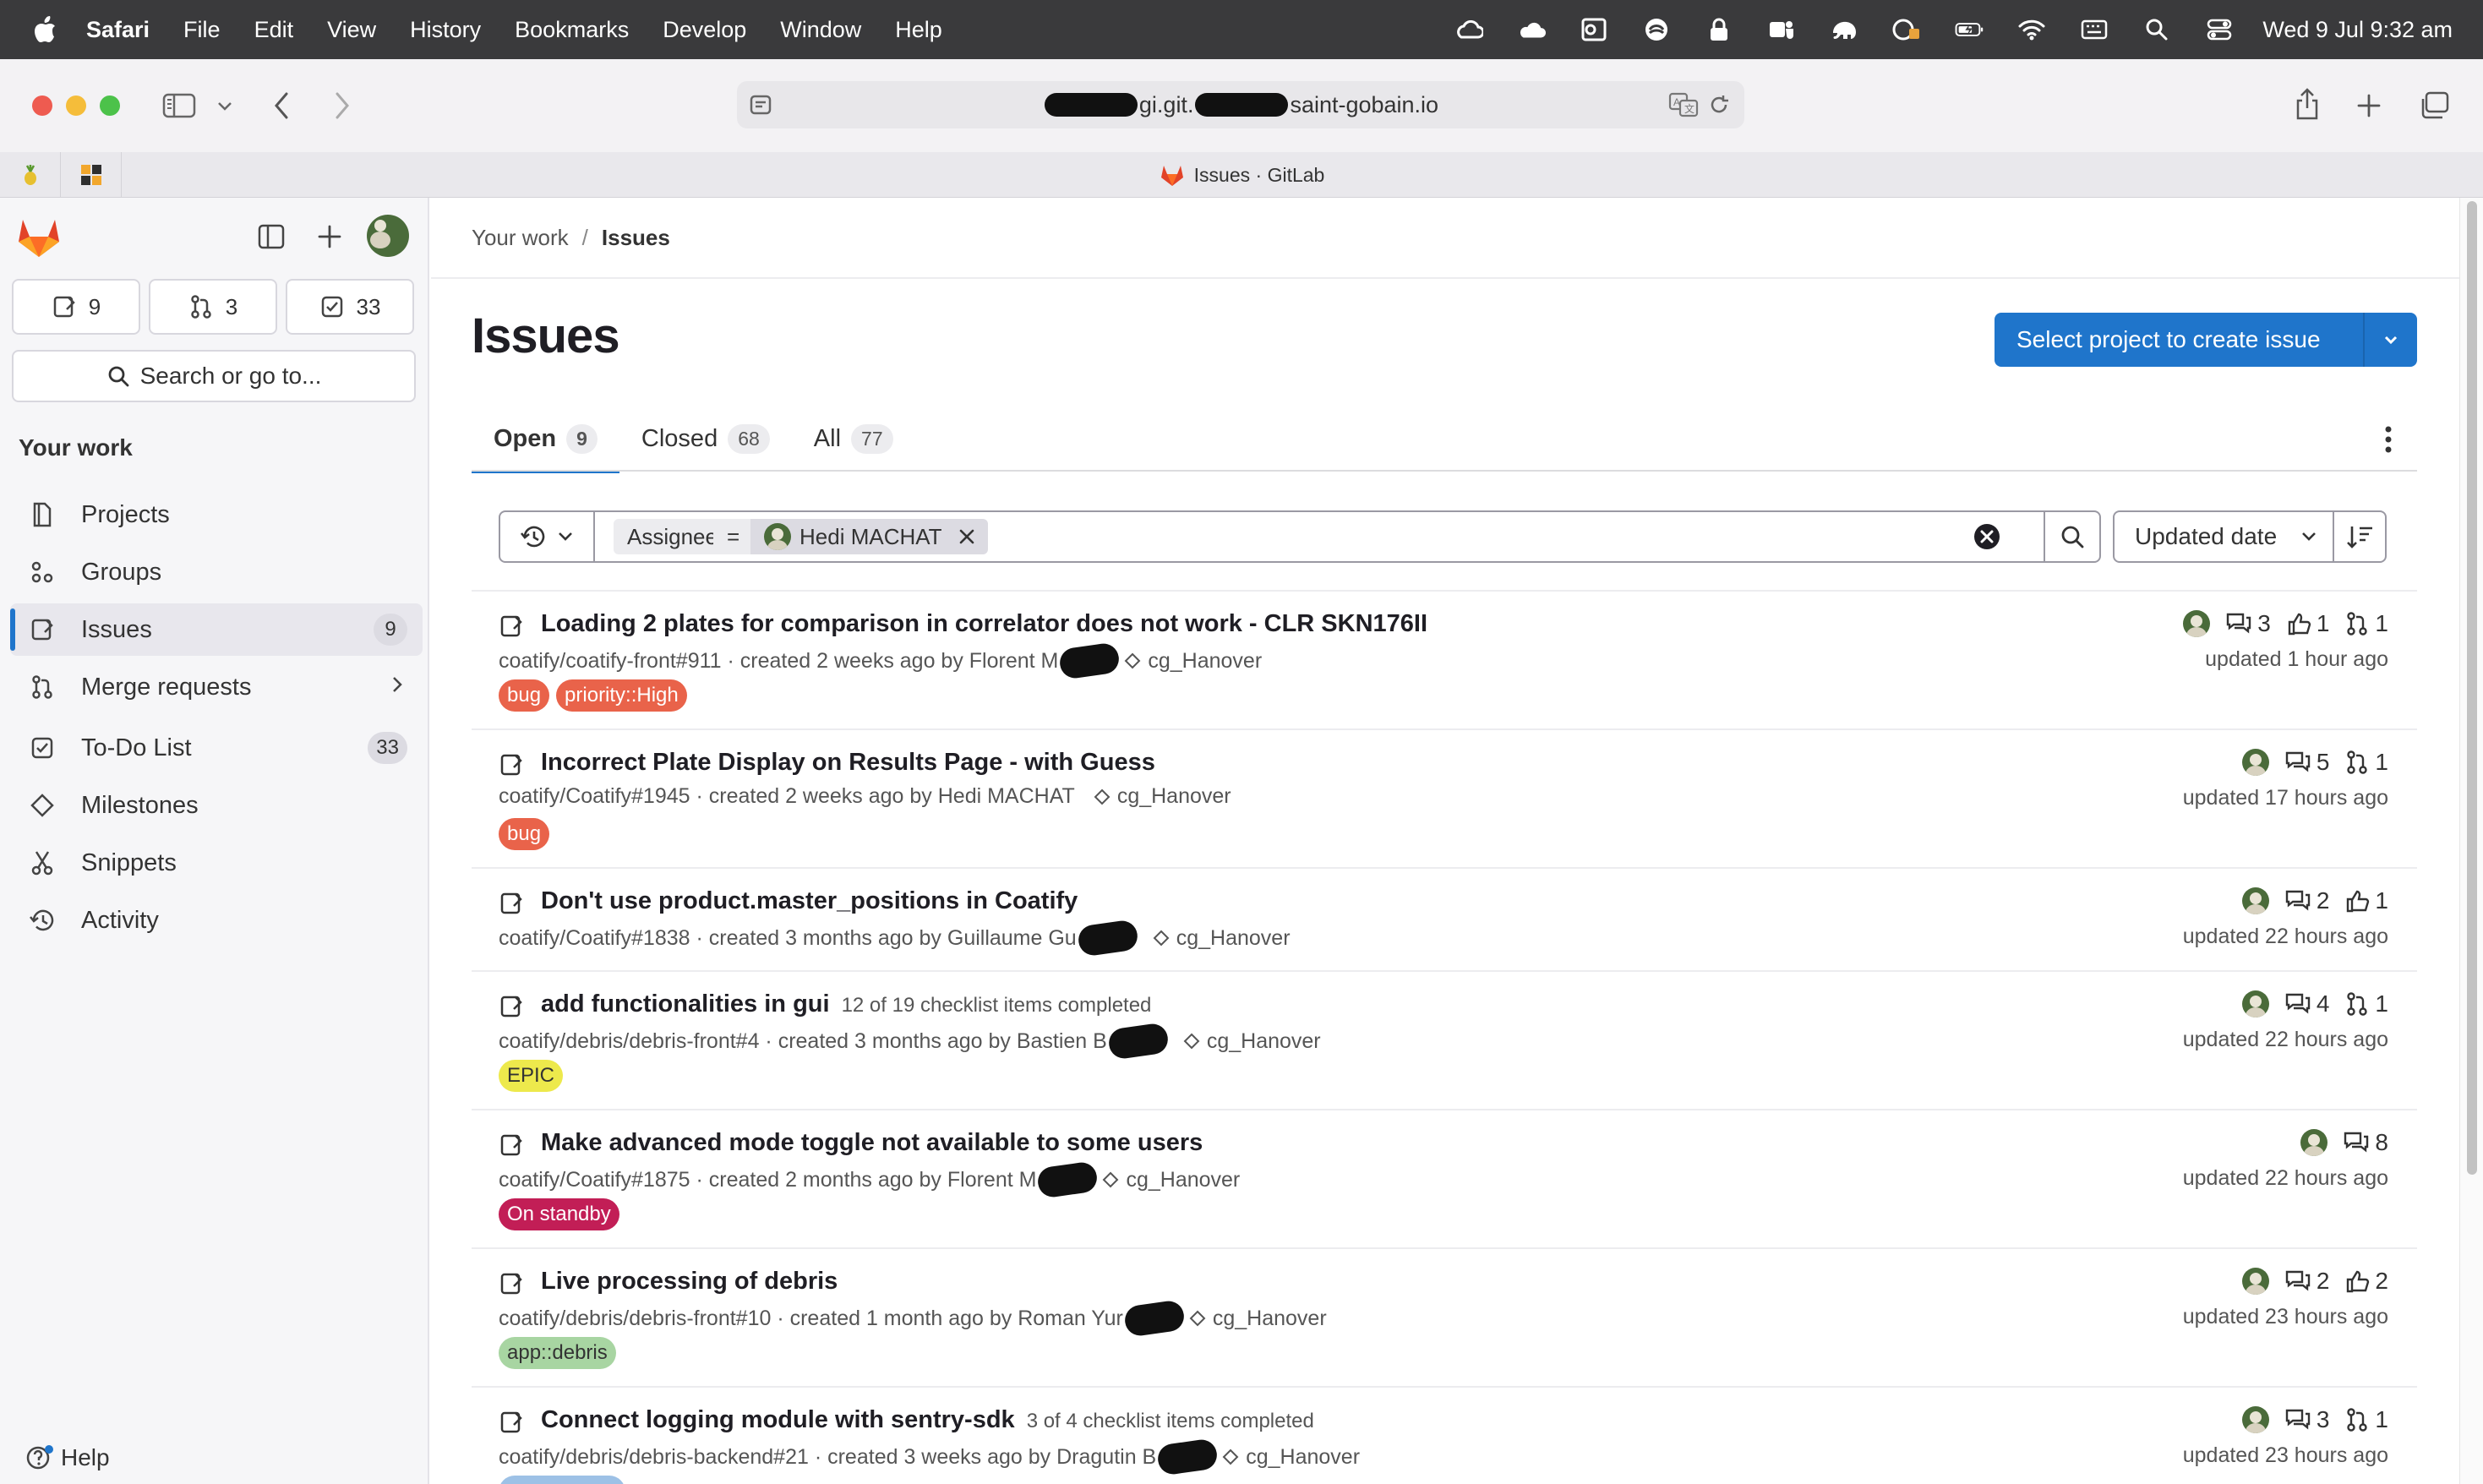  I want to click on spotlight-search-icon, so click(2156, 30).